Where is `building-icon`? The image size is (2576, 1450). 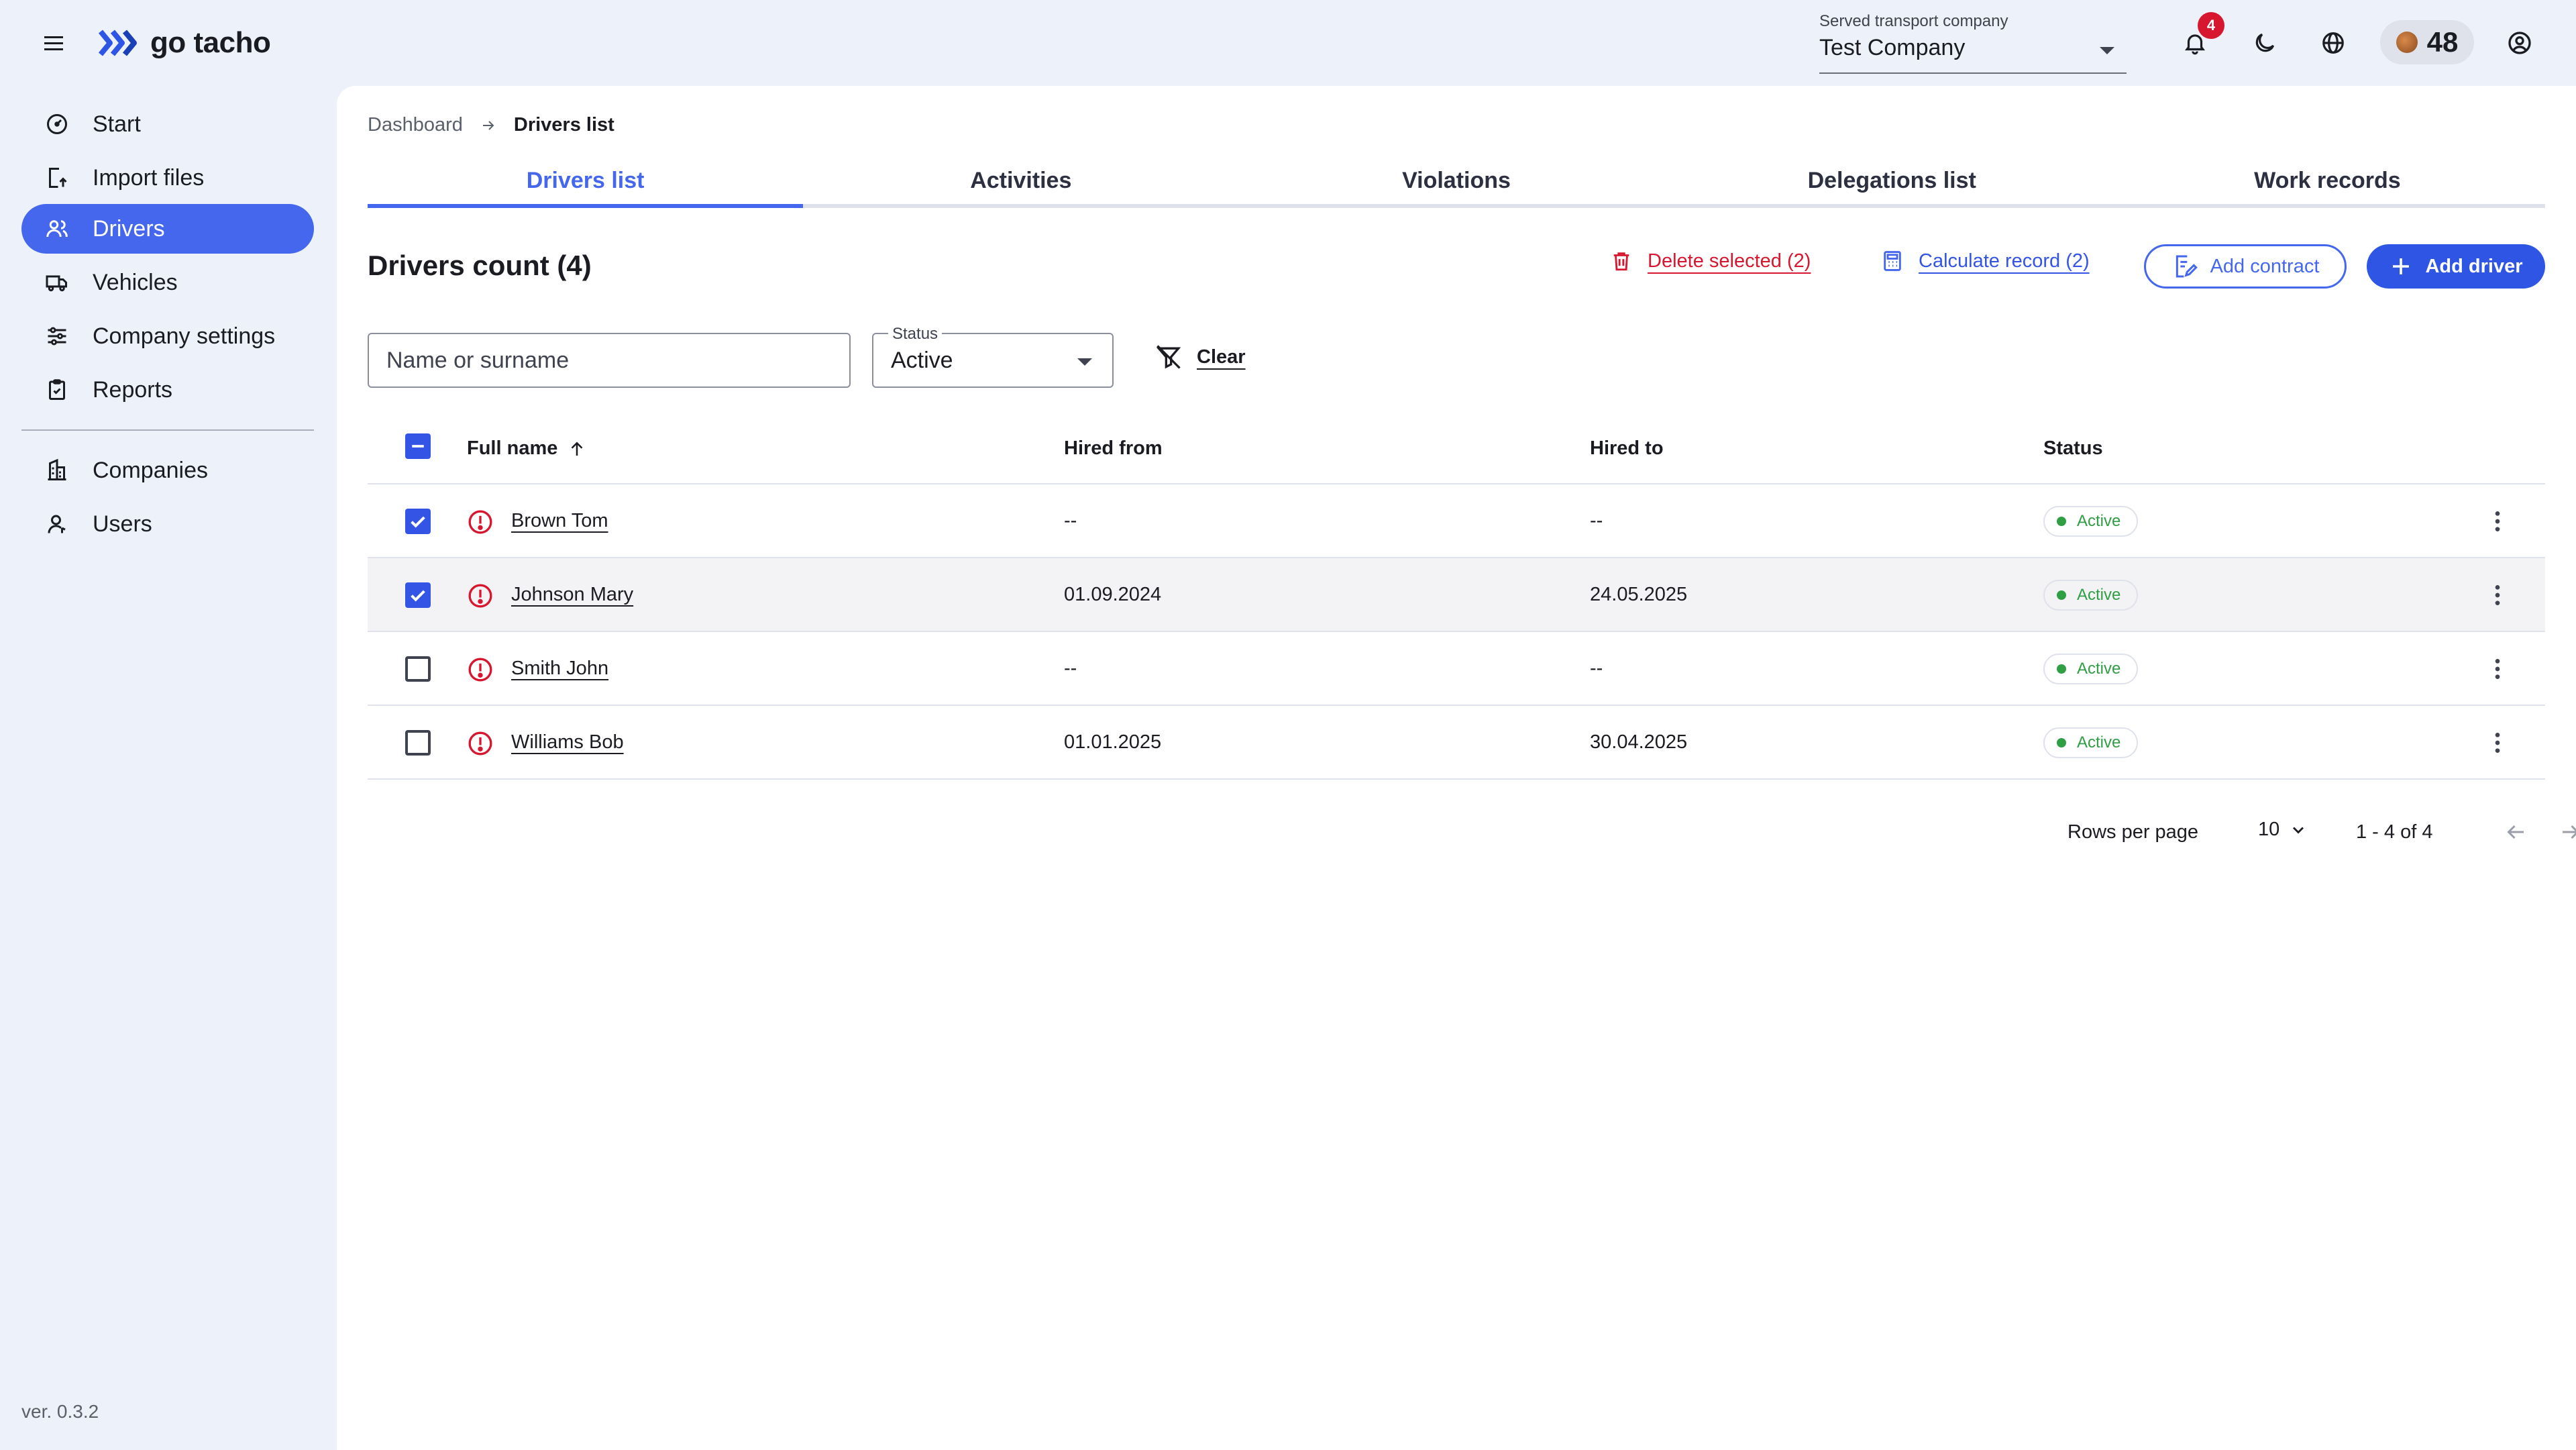
building-icon is located at coordinates (57, 470).